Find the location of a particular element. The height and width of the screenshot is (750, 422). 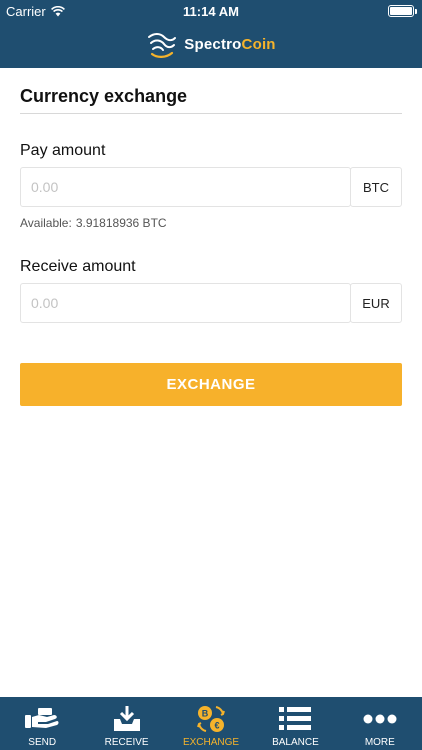

receive-currency-selector: EUR is located at coordinates (376, 303).